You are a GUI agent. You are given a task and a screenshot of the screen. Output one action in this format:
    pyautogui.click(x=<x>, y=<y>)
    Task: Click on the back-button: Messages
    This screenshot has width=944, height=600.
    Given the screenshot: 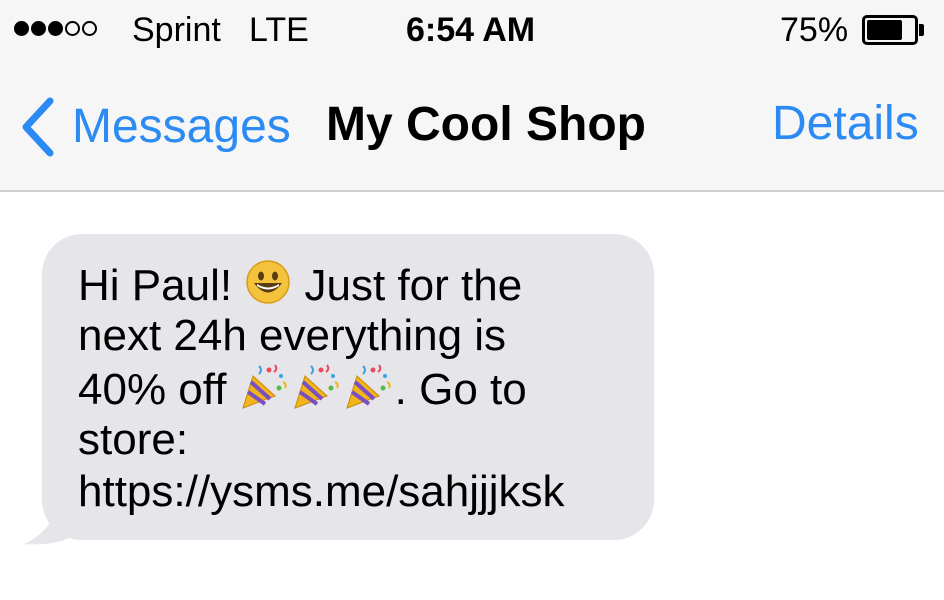 What is the action you would take?
    pyautogui.click(x=153, y=127)
    